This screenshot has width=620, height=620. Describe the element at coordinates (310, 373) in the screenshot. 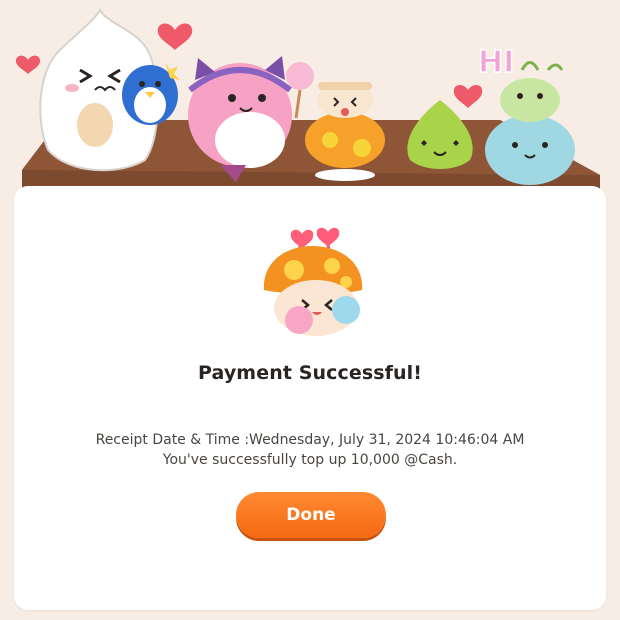

I see `page-title: Payment Successful!` at that location.